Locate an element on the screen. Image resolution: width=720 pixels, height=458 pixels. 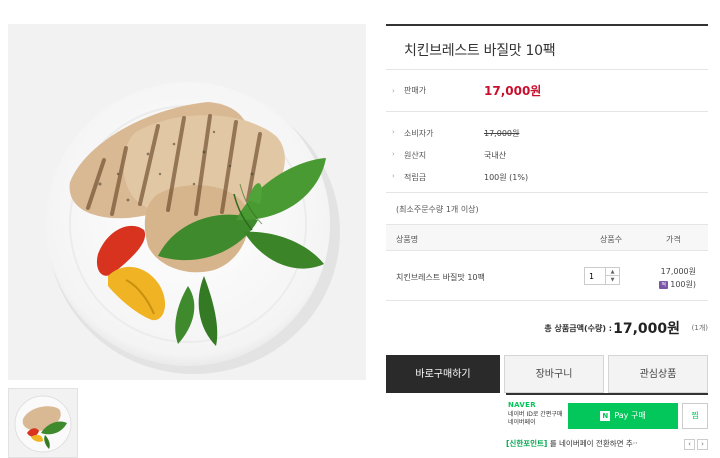
table-row: 치킨브레스트 바질맛 10팩 ▲ ▼ 17,000원 적100원) is located at coordinates (547, 276).